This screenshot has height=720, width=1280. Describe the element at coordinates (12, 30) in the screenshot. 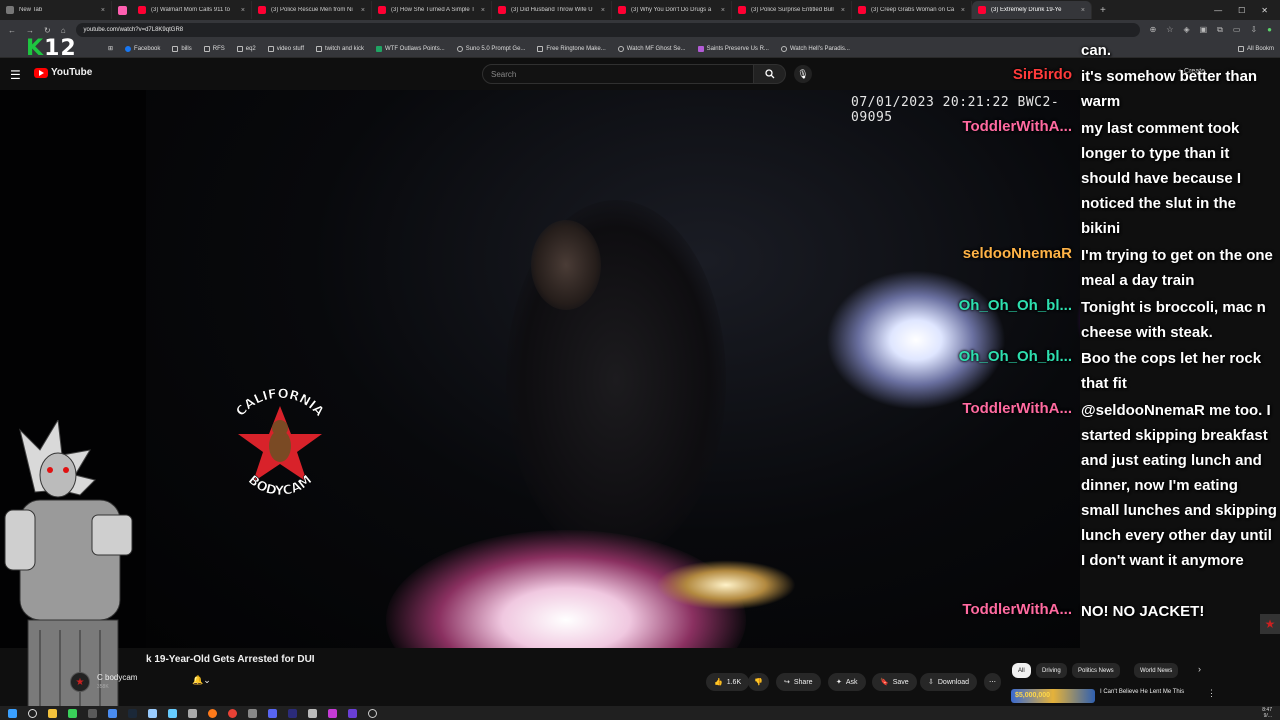

I see `back-icon: ←` at that location.